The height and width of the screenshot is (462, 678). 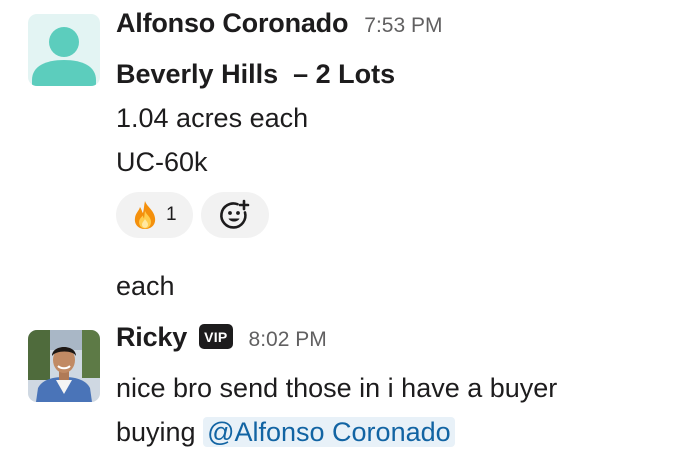 I want to click on reaction-fire: 1, so click(x=154, y=215).